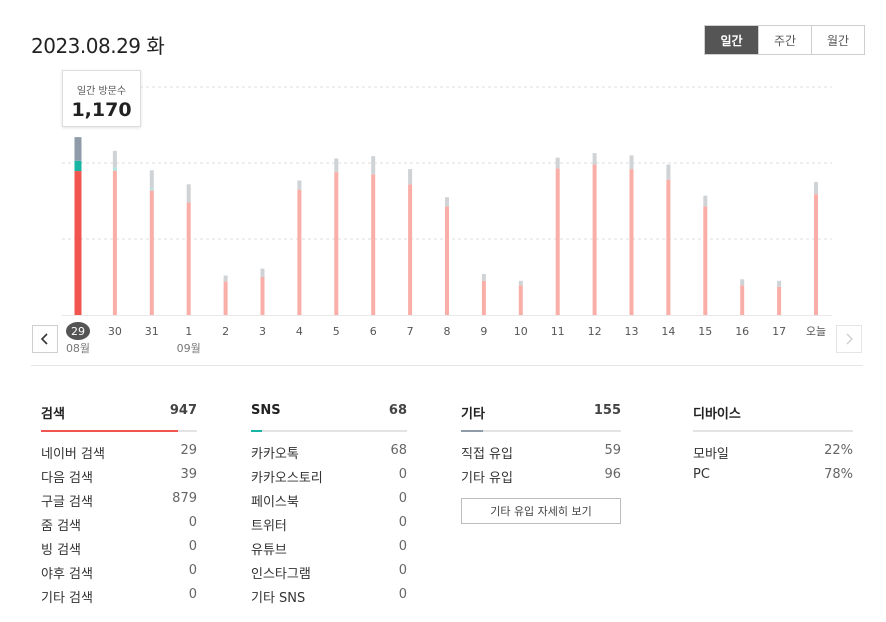 The height and width of the screenshot is (622, 886). I want to click on stat-value: 29, so click(188, 450).